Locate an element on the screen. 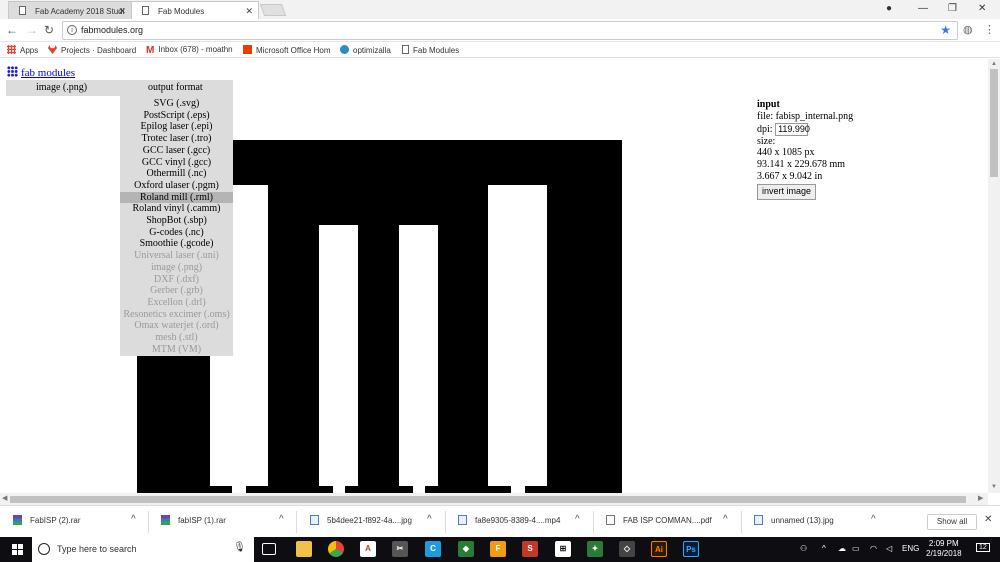  app-icon: F is located at coordinates (498, 549).